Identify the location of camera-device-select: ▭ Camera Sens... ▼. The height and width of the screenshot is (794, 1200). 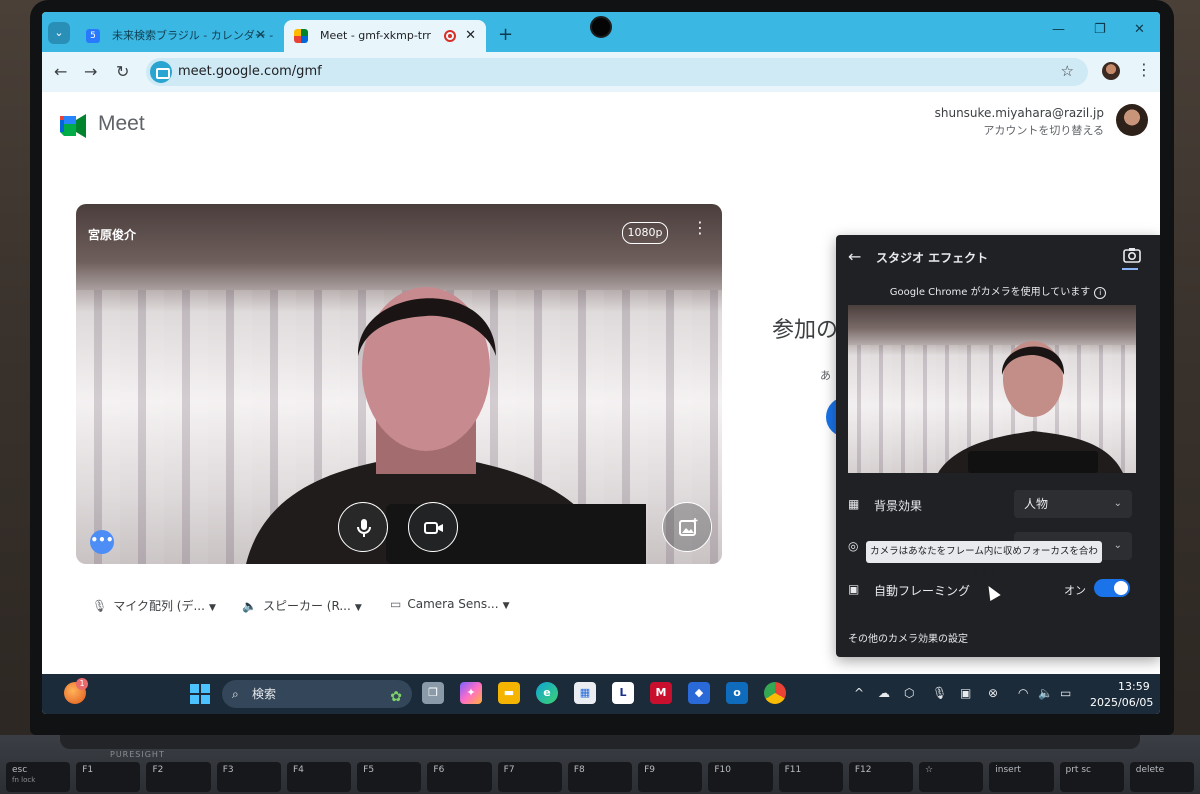
(449, 604).